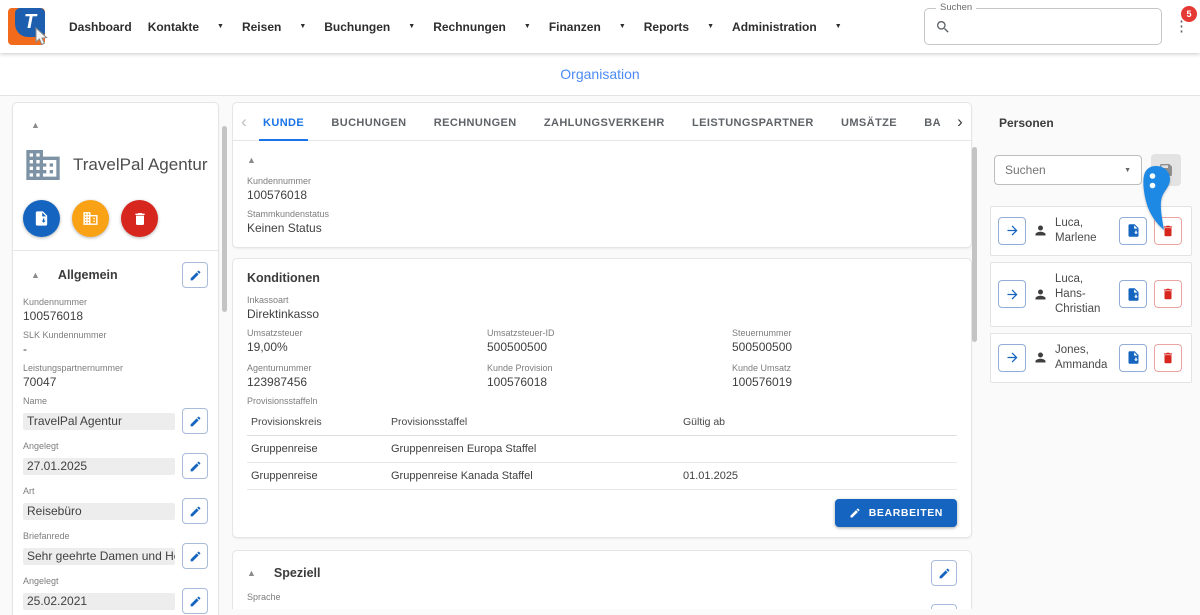 The width and height of the screenshot is (1200, 615). What do you see at coordinates (1056, 26) in the screenshot?
I see `search-input` at bounding box center [1056, 26].